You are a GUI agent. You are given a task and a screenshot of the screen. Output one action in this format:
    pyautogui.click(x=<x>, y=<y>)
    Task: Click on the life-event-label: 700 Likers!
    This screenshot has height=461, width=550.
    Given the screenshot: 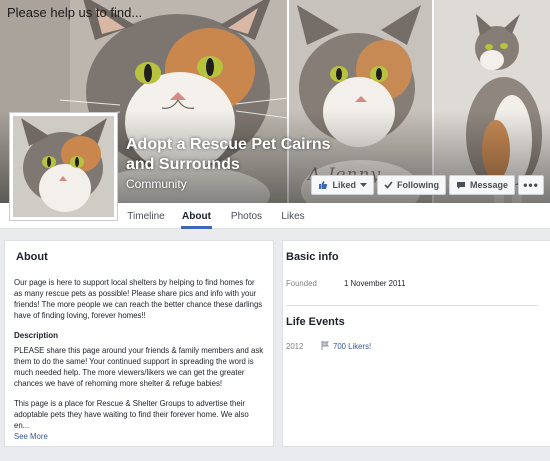 What is the action you would take?
    pyautogui.click(x=352, y=346)
    